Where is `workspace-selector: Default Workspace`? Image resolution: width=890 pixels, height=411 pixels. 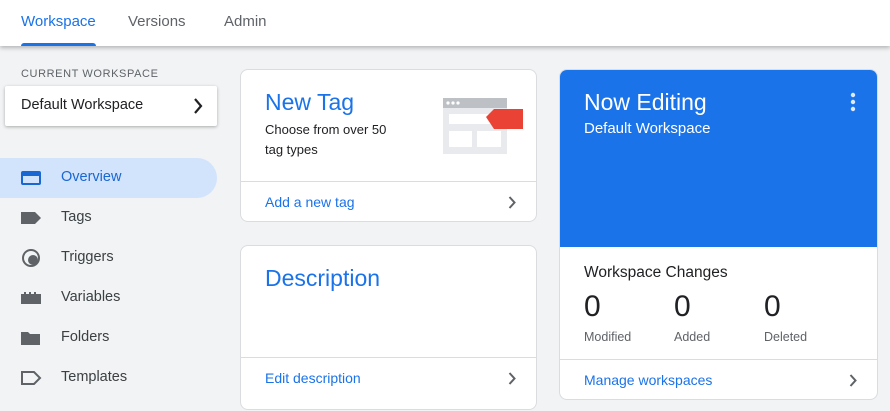 workspace-selector: Default Workspace is located at coordinates (111, 106).